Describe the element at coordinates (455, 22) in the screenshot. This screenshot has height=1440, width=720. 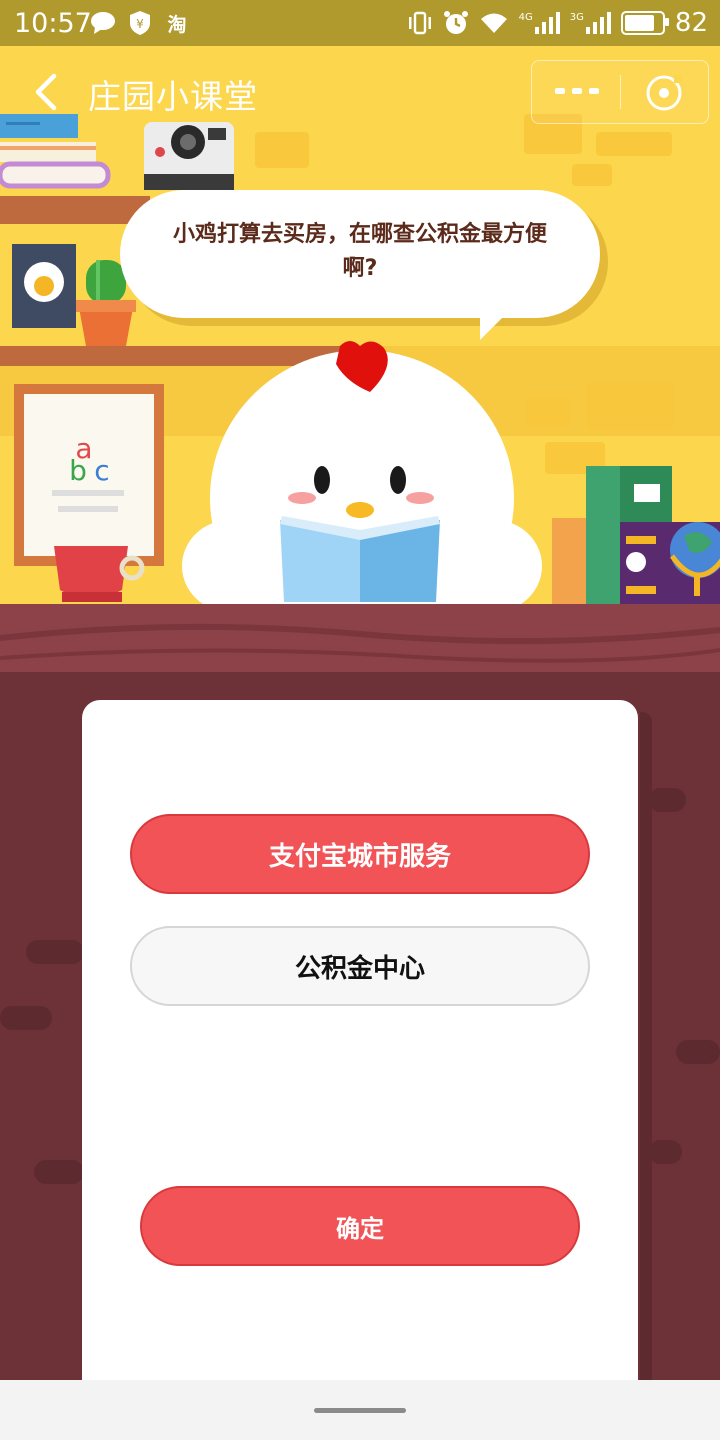
I see `alarm-icon` at that location.